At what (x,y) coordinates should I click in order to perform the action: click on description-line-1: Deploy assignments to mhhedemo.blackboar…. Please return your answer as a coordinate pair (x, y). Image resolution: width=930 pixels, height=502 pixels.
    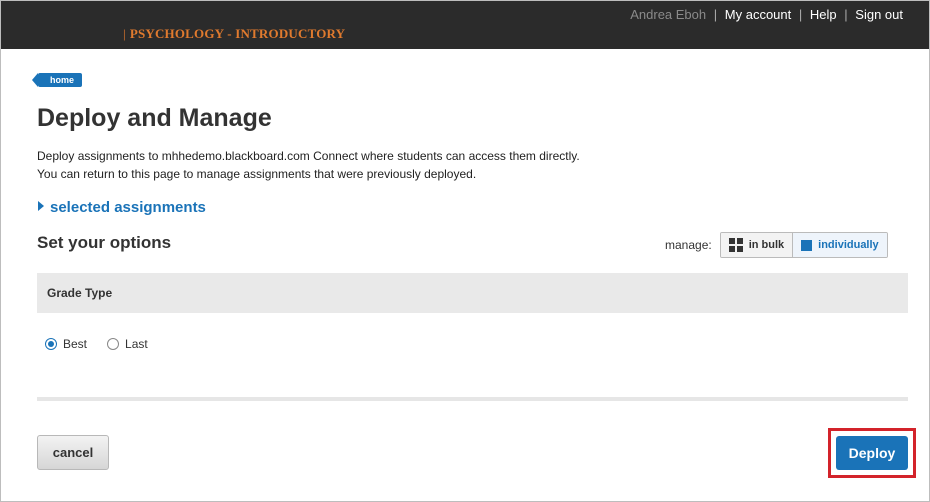
    Looking at the image, I should click on (308, 156).